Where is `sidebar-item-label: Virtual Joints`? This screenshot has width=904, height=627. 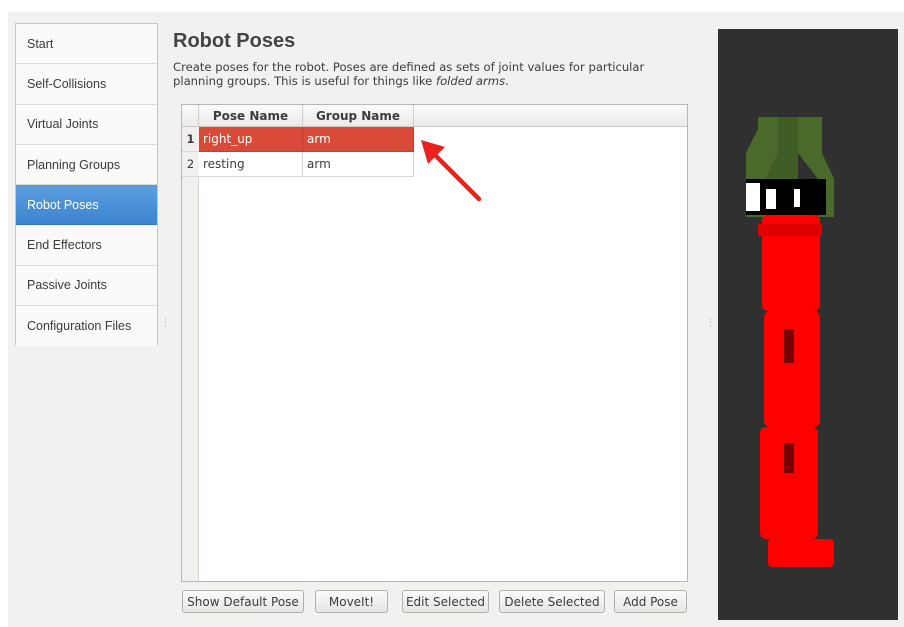
sidebar-item-label: Virtual Joints is located at coordinates (63, 124).